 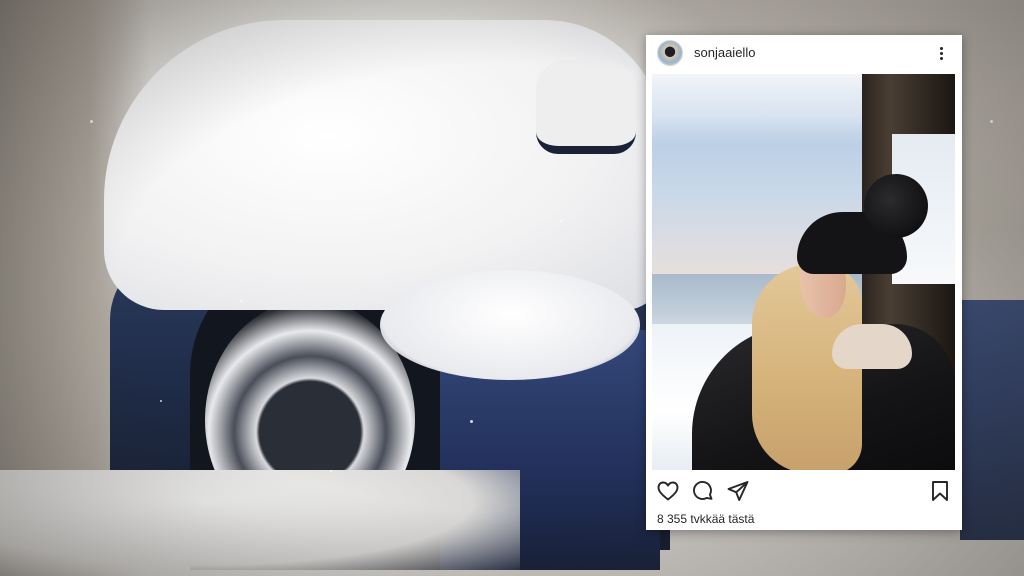 I want to click on car-mirror, so click(x=586, y=107).